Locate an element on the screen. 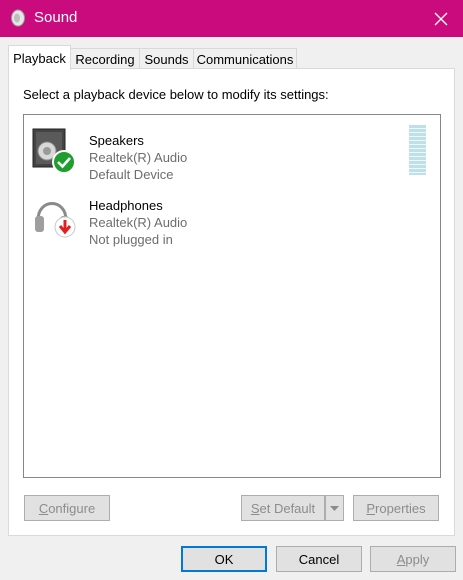 The height and width of the screenshot is (580, 463). close-button is located at coordinates (441, 18).